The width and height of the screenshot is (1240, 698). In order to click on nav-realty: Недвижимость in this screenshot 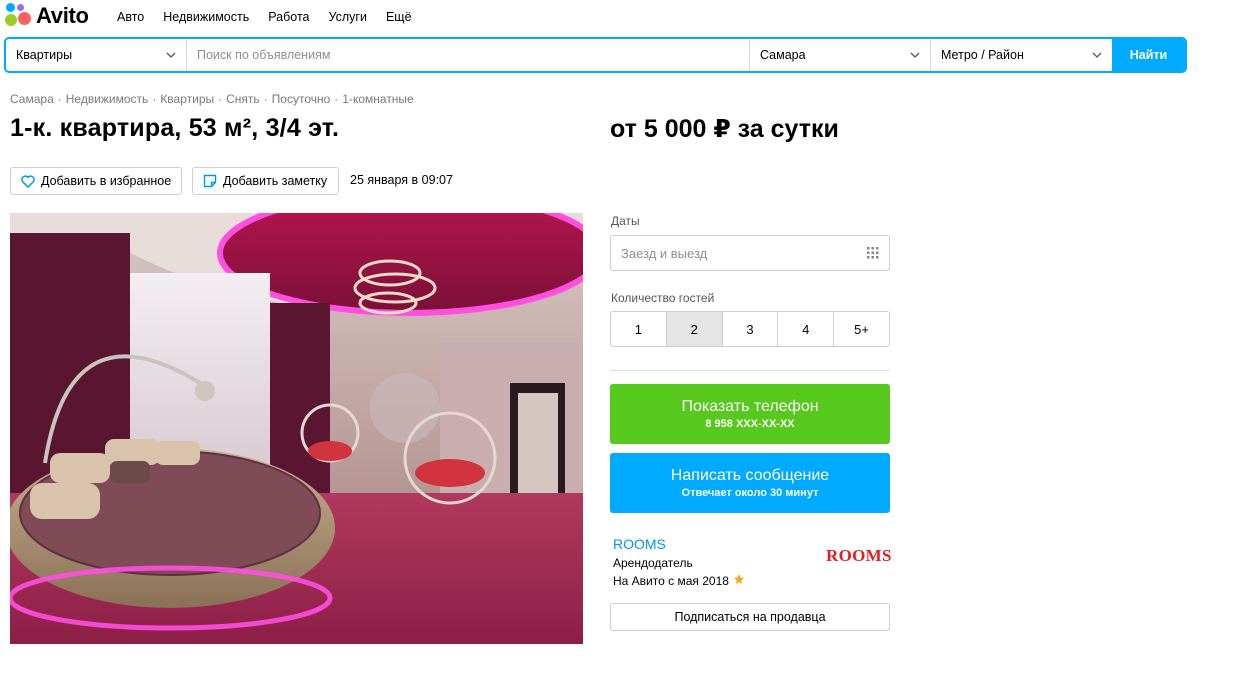, I will do `click(206, 17)`.